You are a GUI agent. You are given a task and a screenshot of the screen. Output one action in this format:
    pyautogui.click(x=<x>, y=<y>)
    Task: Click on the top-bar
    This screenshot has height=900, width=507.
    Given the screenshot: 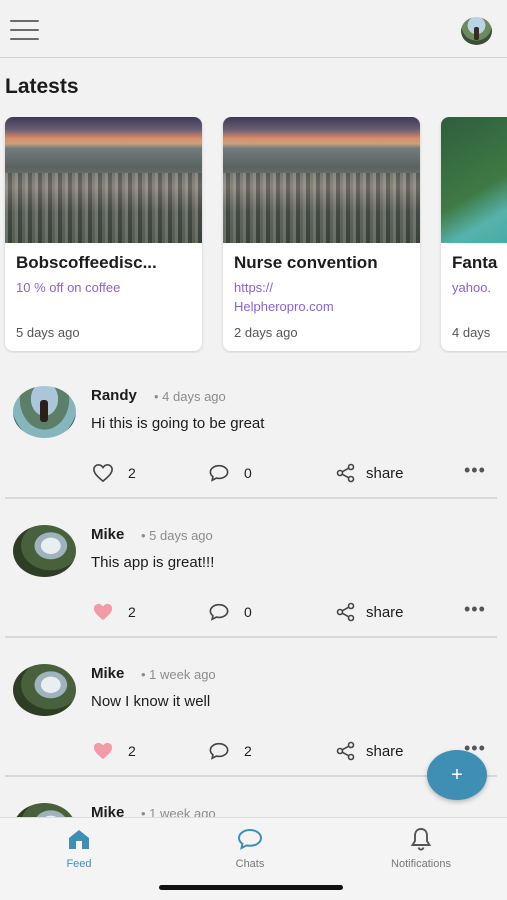 What is the action you would take?
    pyautogui.click(x=253, y=29)
    